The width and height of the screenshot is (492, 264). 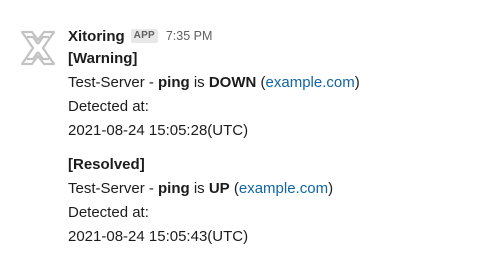 I want to click on alert-title: [Resolved], so click(x=106, y=164).